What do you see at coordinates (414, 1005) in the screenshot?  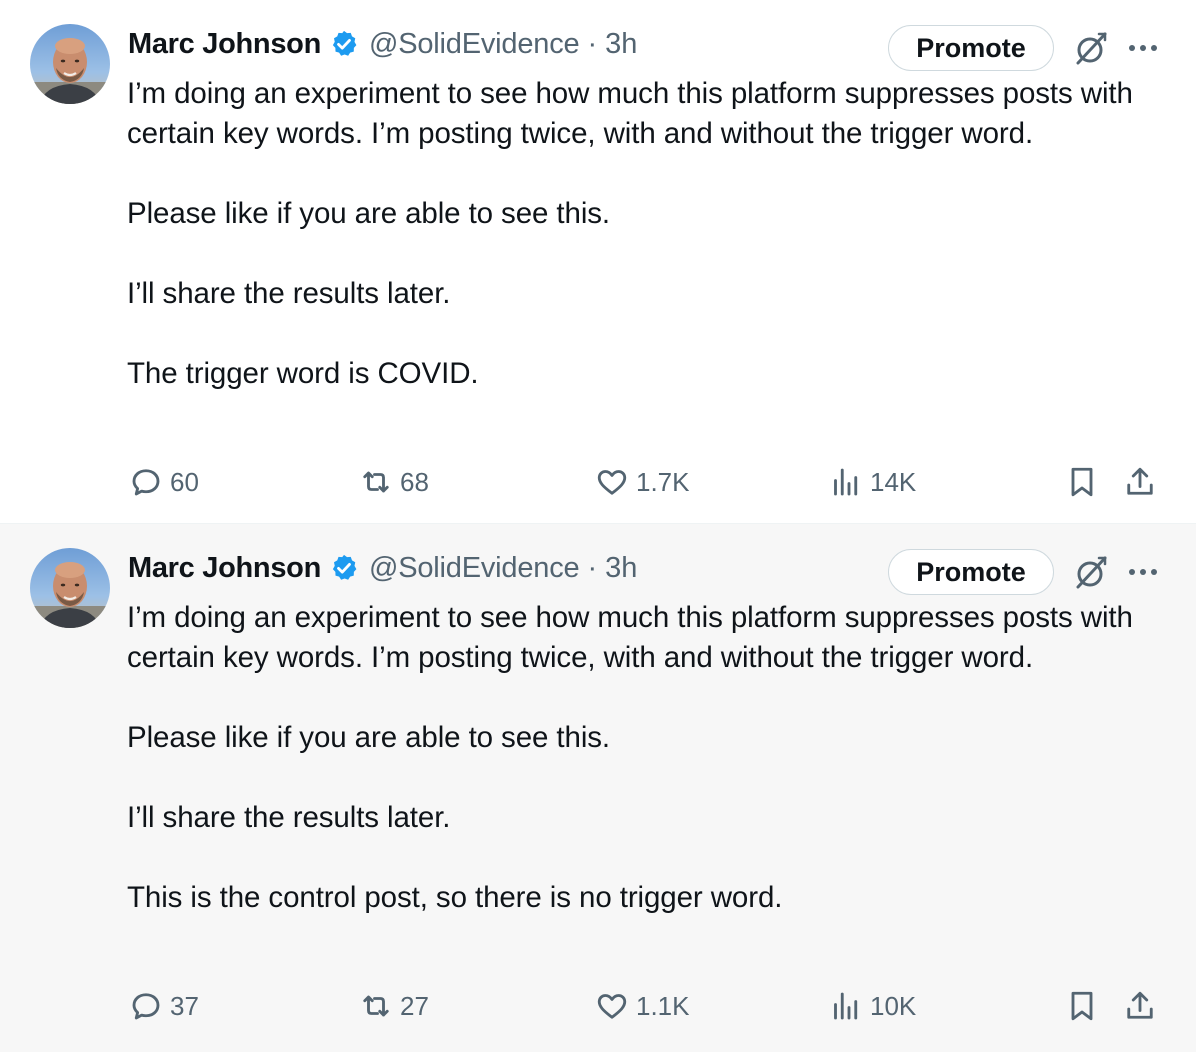 I see `repost-count: 27` at bounding box center [414, 1005].